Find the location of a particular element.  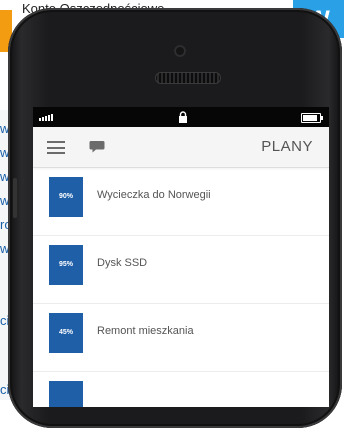

plan-progress-badge: 95% is located at coordinates (66, 265).